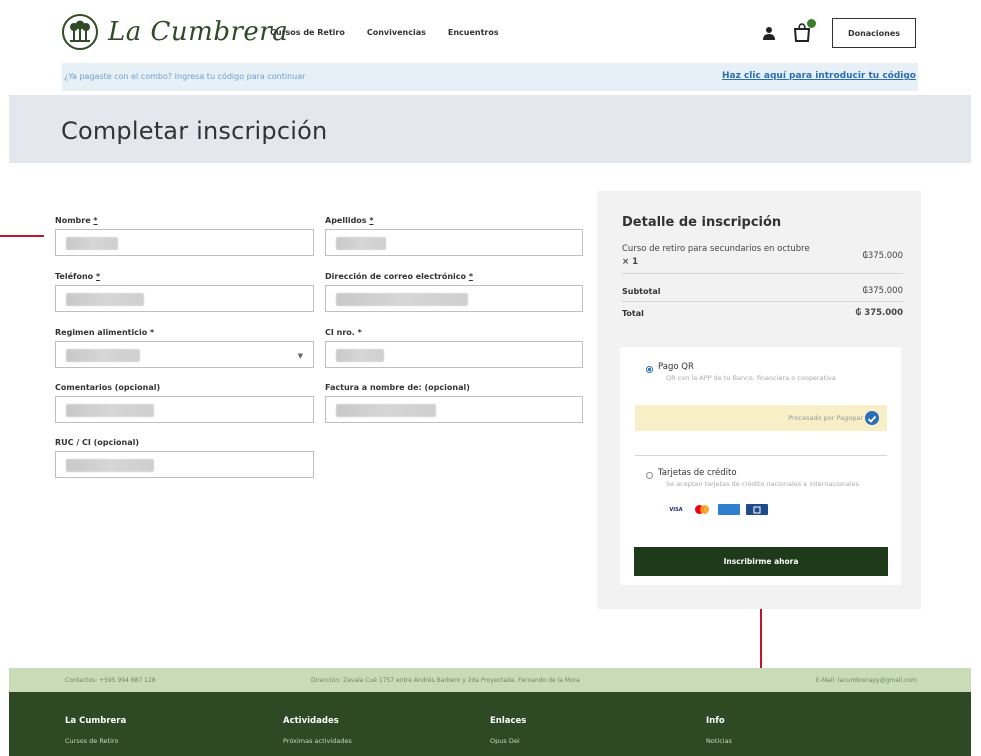  What do you see at coordinates (454, 409) in the screenshot?
I see `factura-input` at bounding box center [454, 409].